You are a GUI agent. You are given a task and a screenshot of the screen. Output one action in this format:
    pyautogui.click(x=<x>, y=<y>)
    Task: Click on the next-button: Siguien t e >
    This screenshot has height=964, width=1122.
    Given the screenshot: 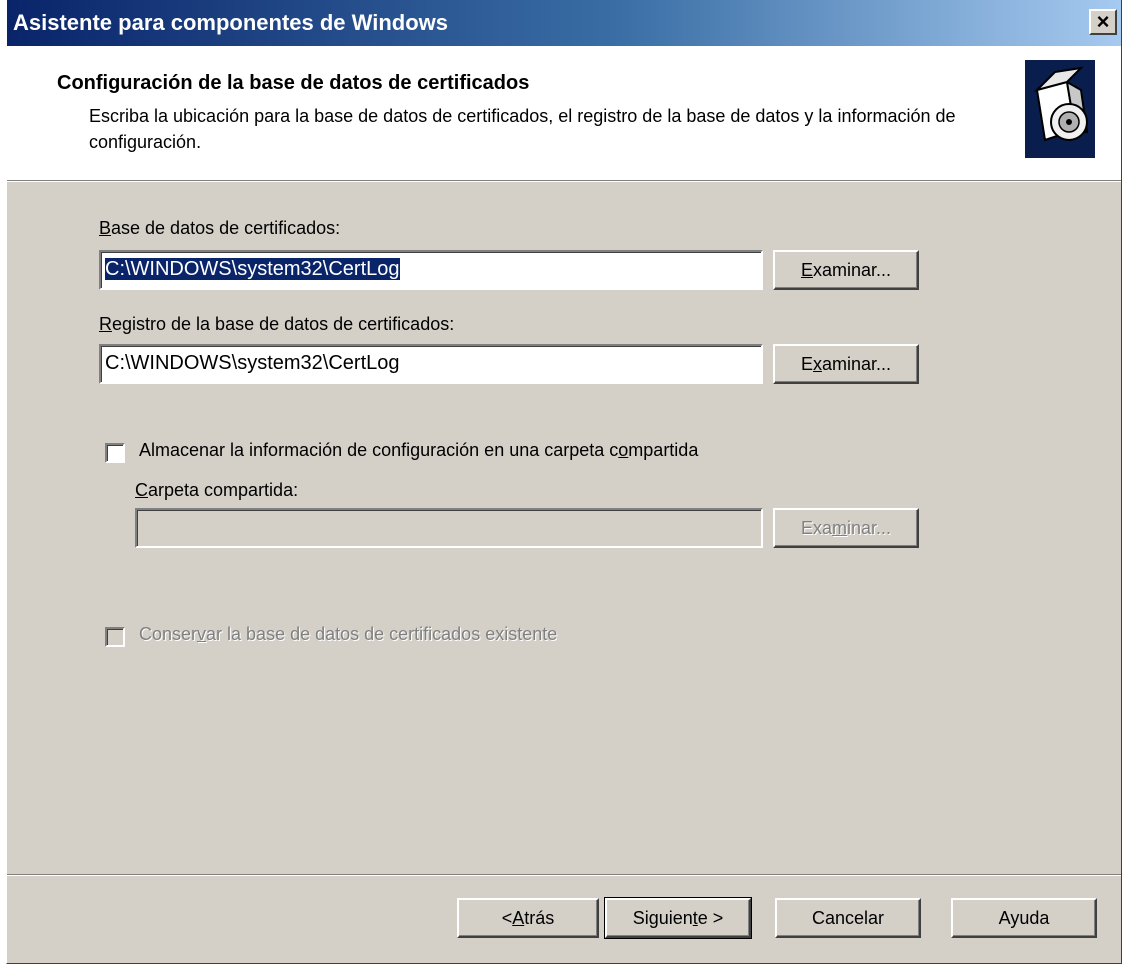 What is the action you would take?
    pyautogui.click(x=678, y=918)
    